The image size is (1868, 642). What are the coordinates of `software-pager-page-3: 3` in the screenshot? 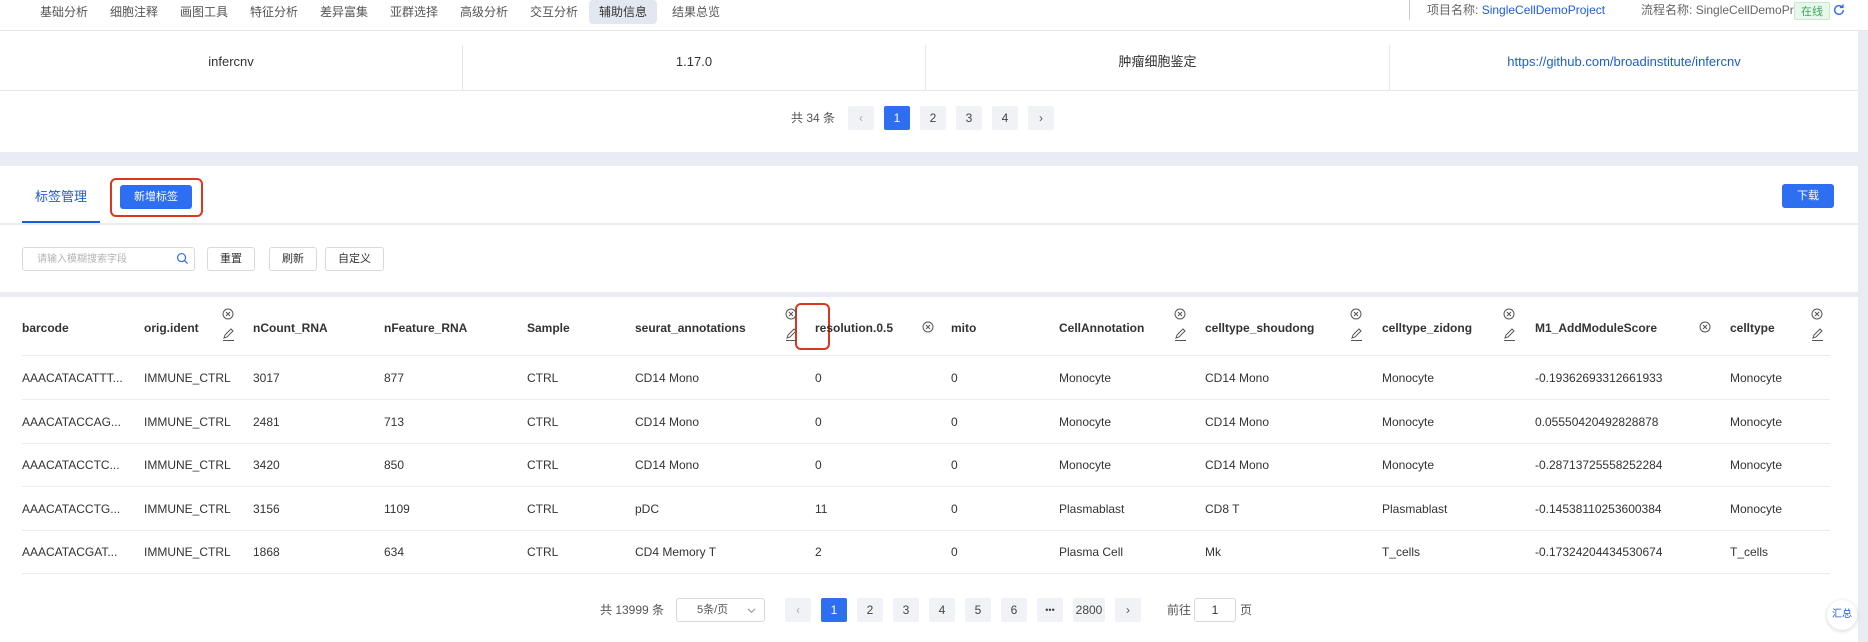 It's located at (969, 118).